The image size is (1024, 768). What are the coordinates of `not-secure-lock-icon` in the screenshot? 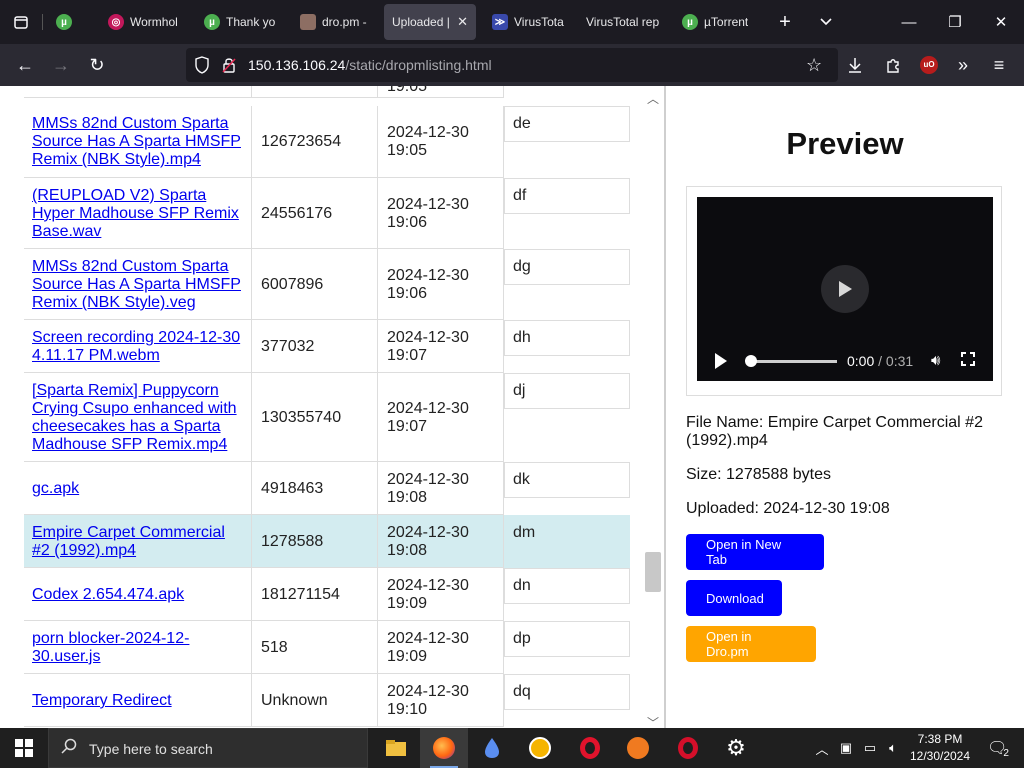 It's located at (229, 67).